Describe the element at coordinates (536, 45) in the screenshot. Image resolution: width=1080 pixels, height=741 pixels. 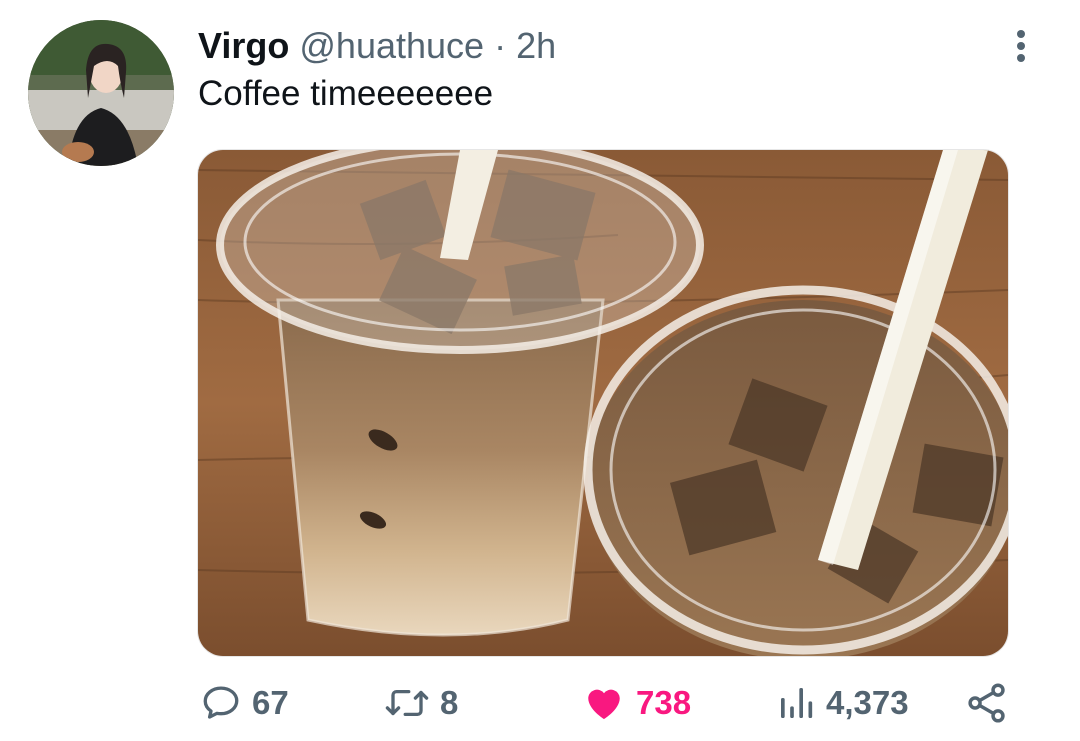
I see `tweet-timestamp: 2h` at that location.